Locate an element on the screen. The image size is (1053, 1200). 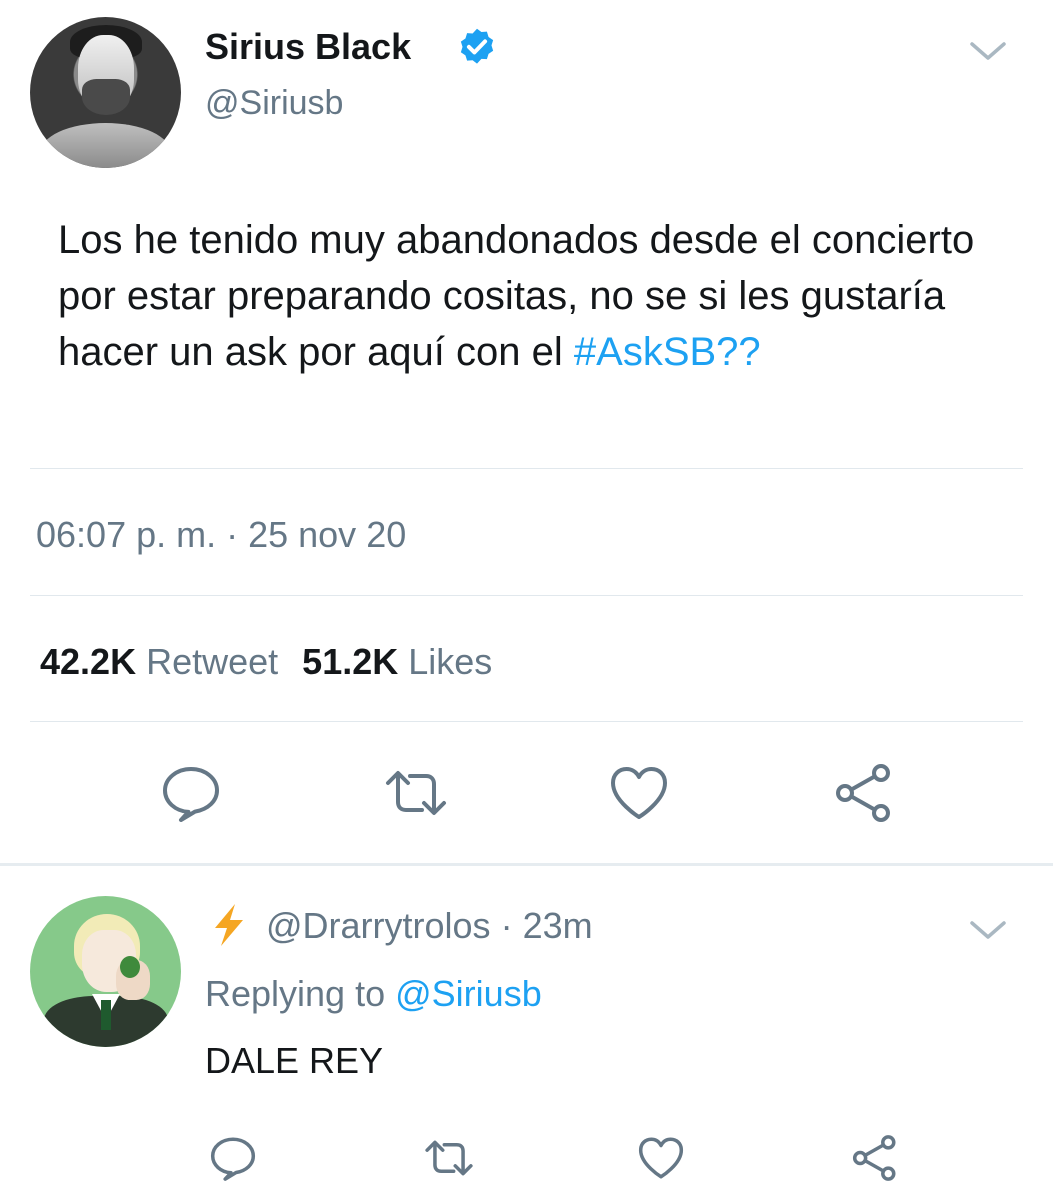
likes-stat: 51.2K Likes is located at coordinates (397, 661).